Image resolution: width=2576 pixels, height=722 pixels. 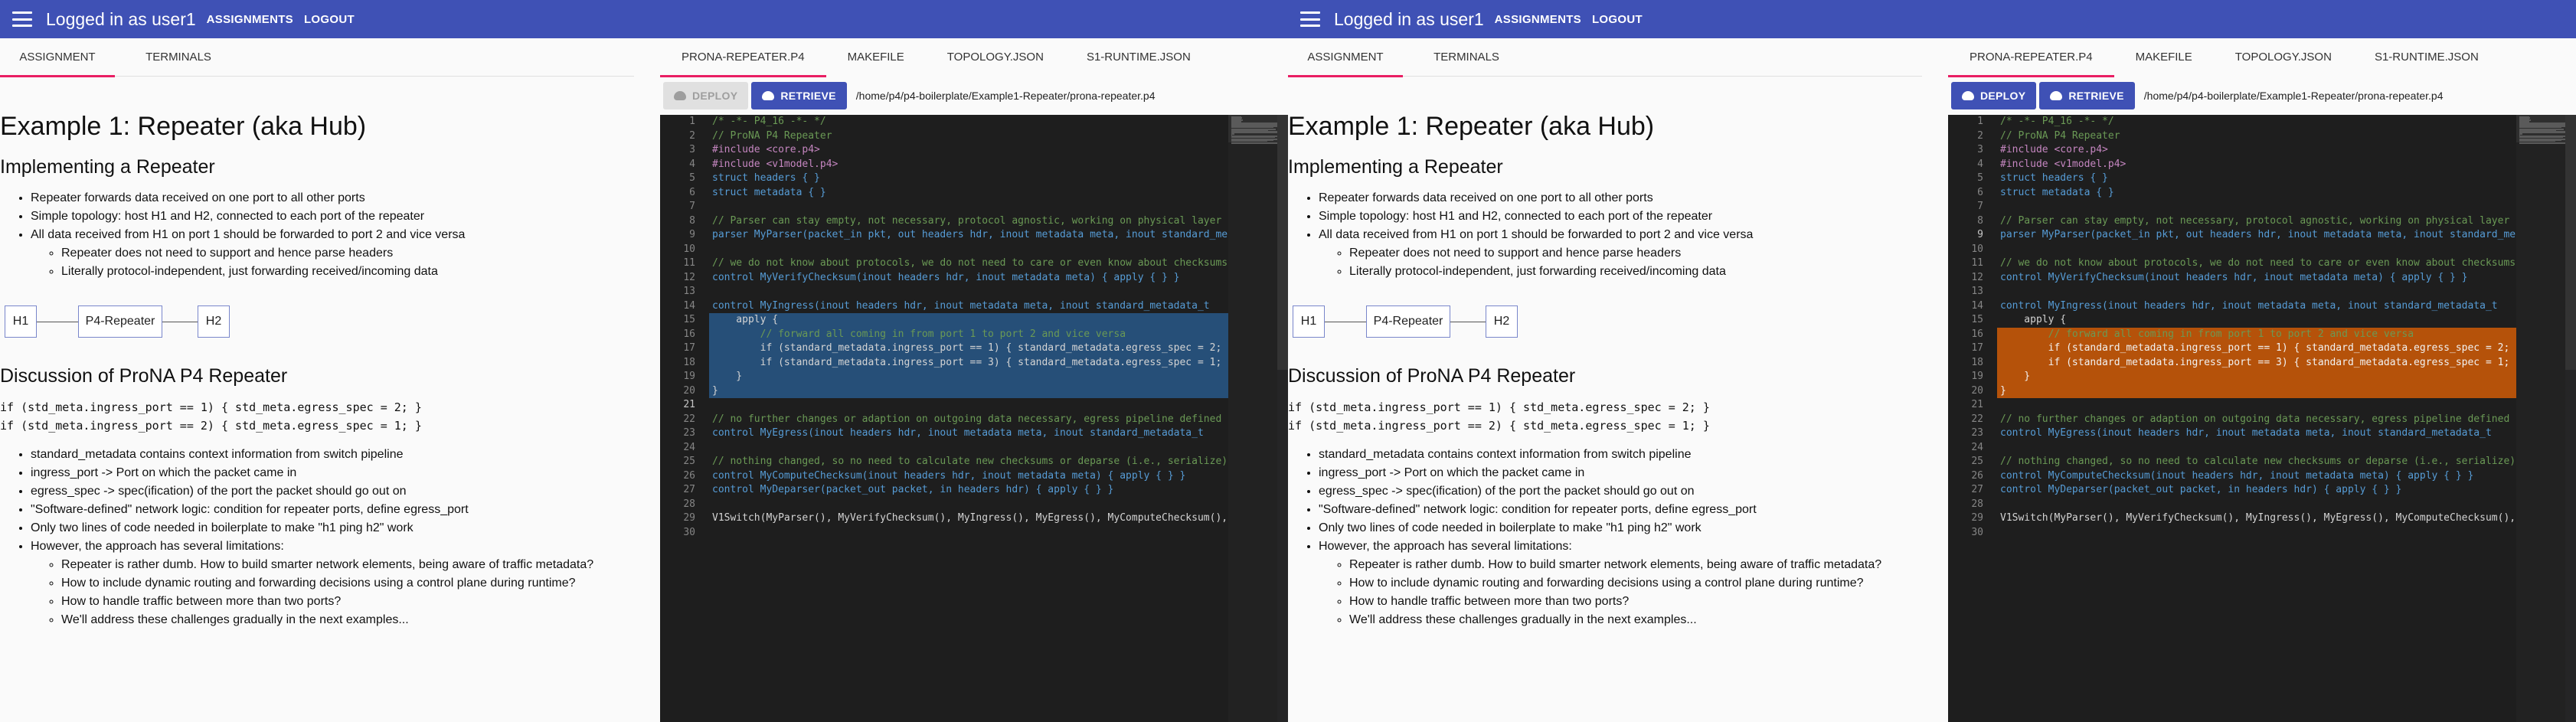 I want to click on line-number: 25, so click(x=1977, y=462).